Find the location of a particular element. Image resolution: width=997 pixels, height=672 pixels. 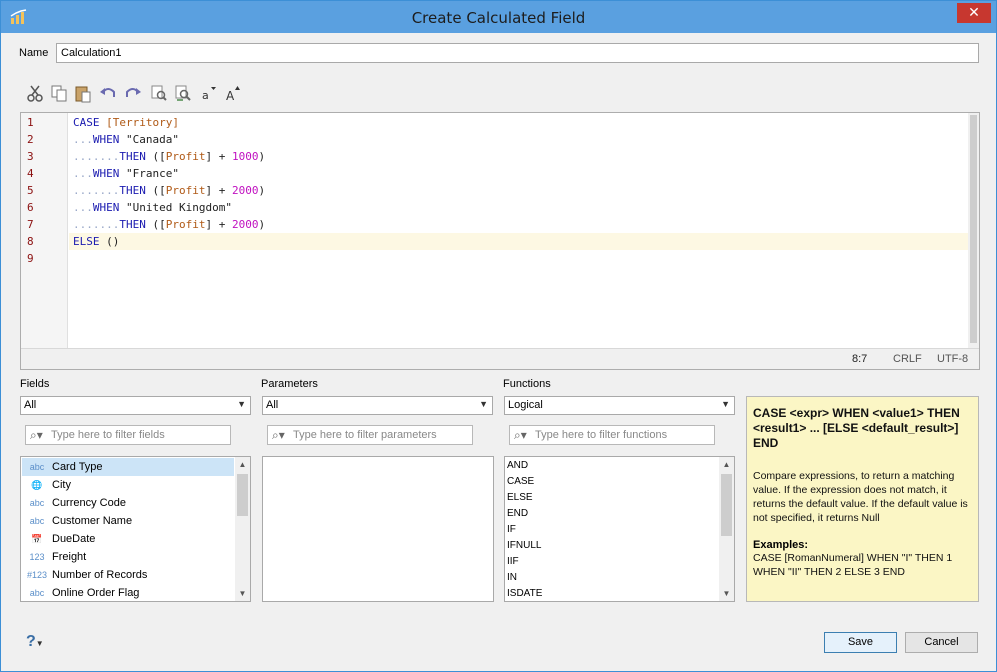

cut-icon is located at coordinates (35, 93).